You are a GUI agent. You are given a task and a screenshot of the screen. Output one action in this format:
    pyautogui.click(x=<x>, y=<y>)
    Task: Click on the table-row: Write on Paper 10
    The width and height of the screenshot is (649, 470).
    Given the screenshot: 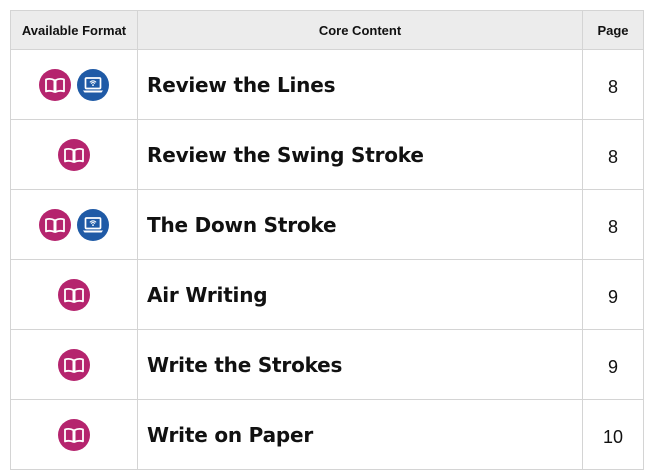 What is the action you would take?
    pyautogui.click(x=327, y=434)
    